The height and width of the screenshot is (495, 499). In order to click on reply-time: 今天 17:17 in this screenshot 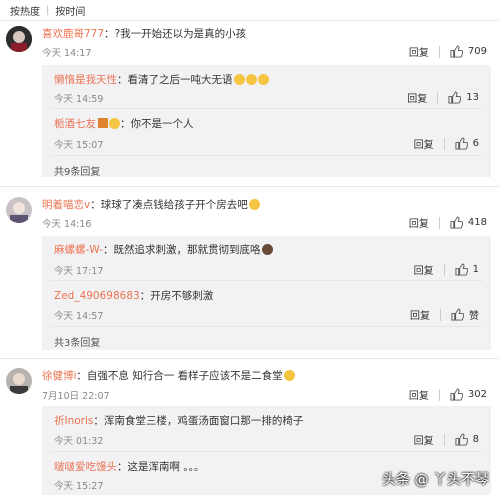, I will do `click(79, 271)`.